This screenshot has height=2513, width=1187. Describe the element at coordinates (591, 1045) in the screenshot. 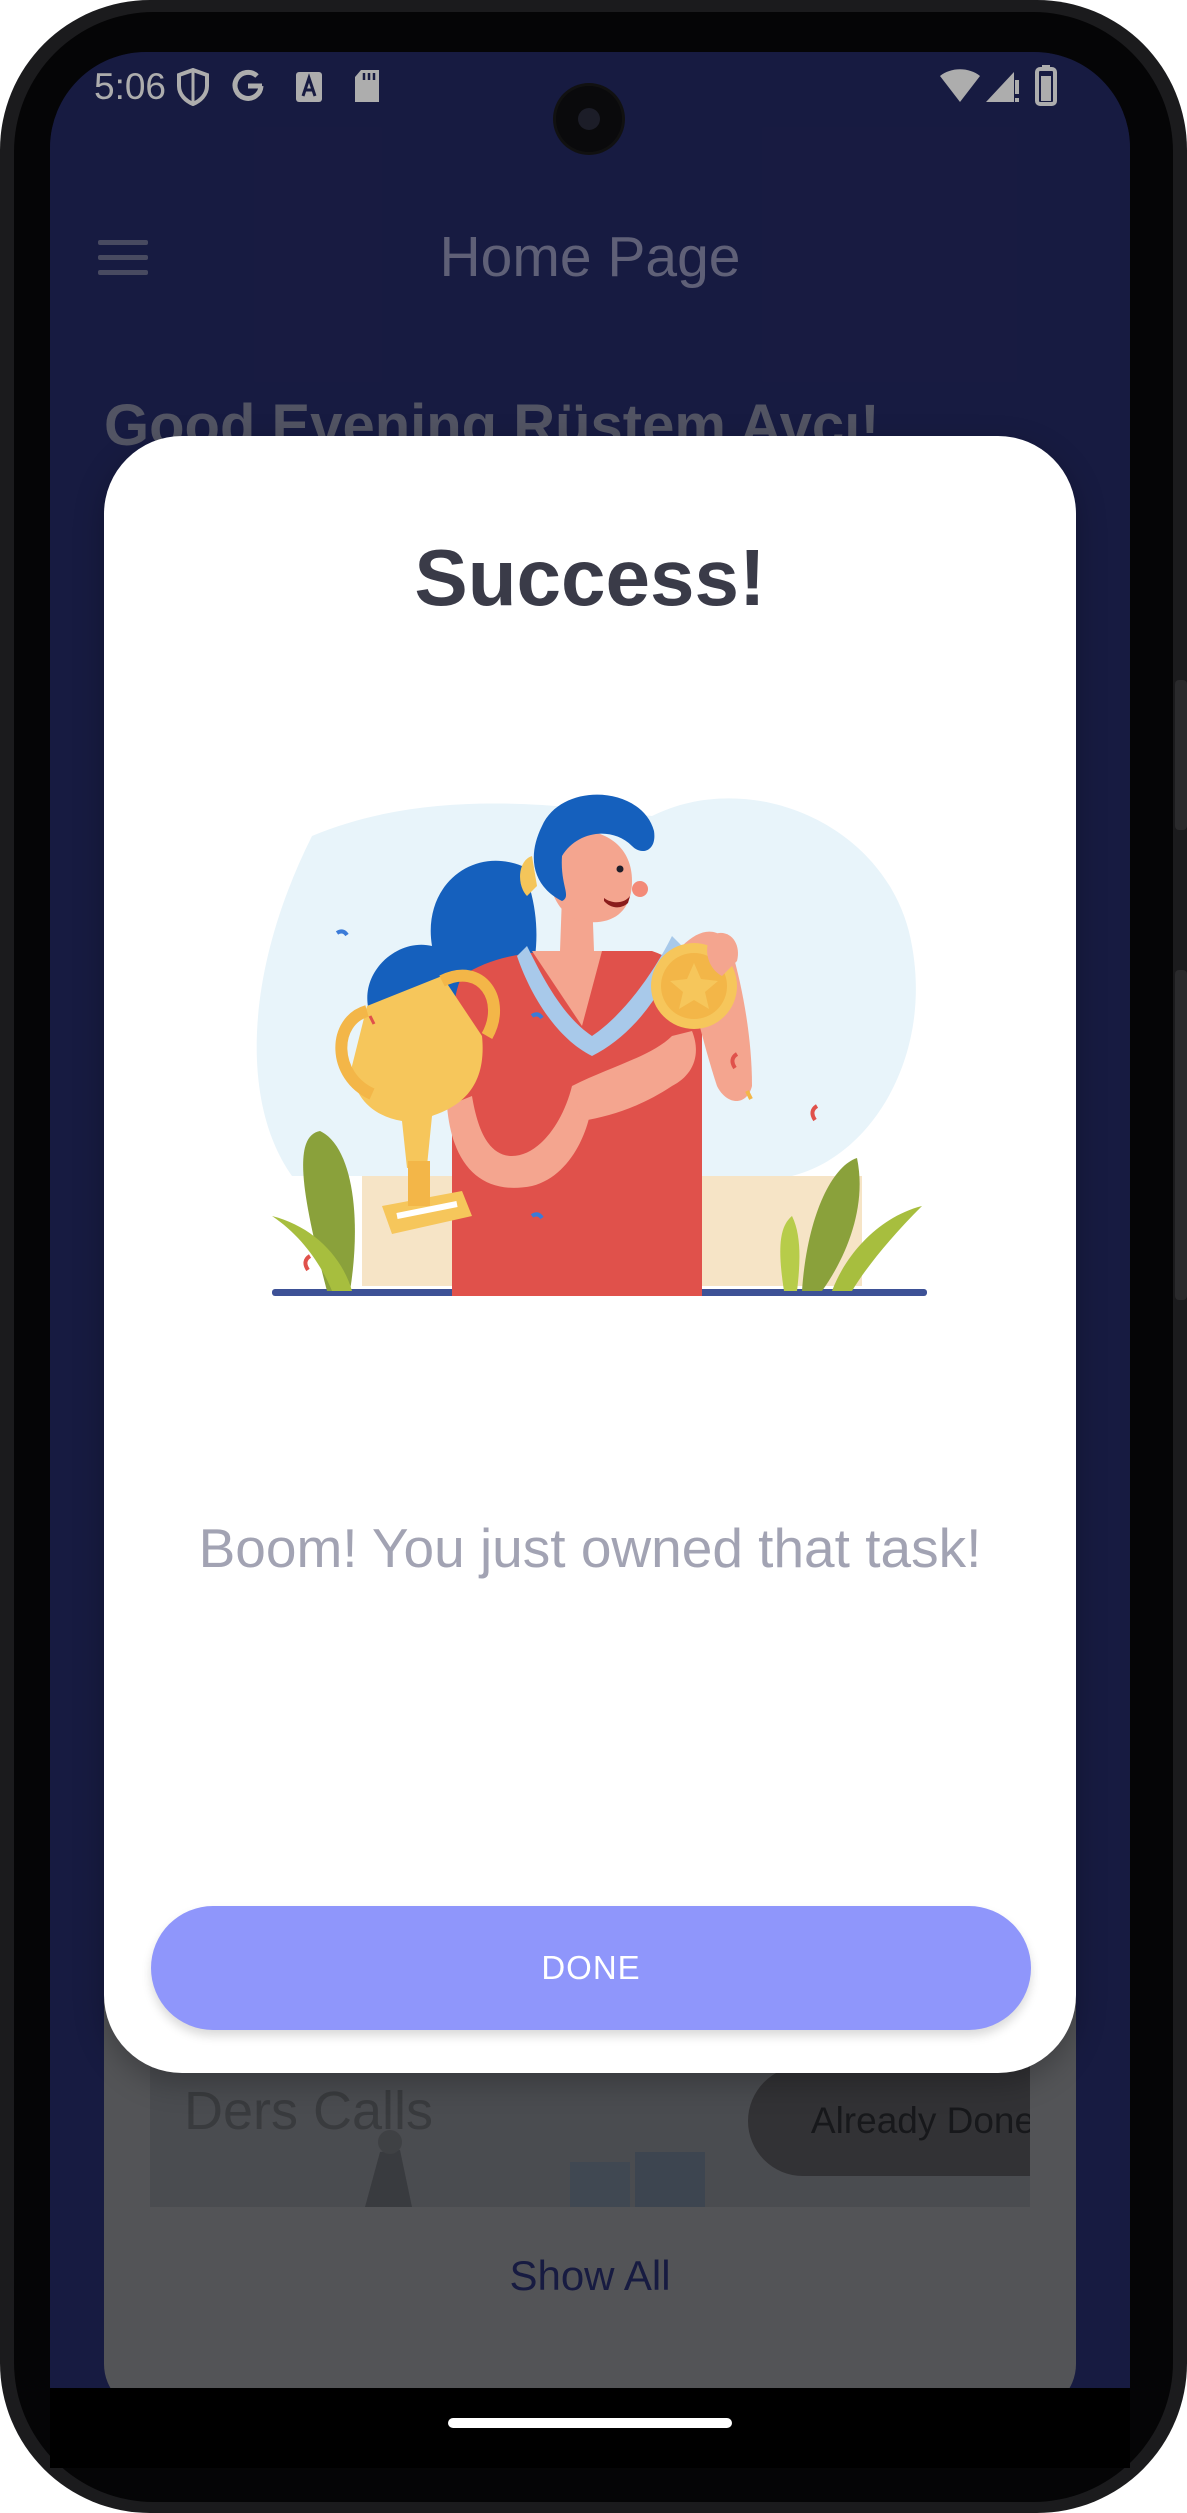

I see `trophy-medal-celebration-illustration` at that location.